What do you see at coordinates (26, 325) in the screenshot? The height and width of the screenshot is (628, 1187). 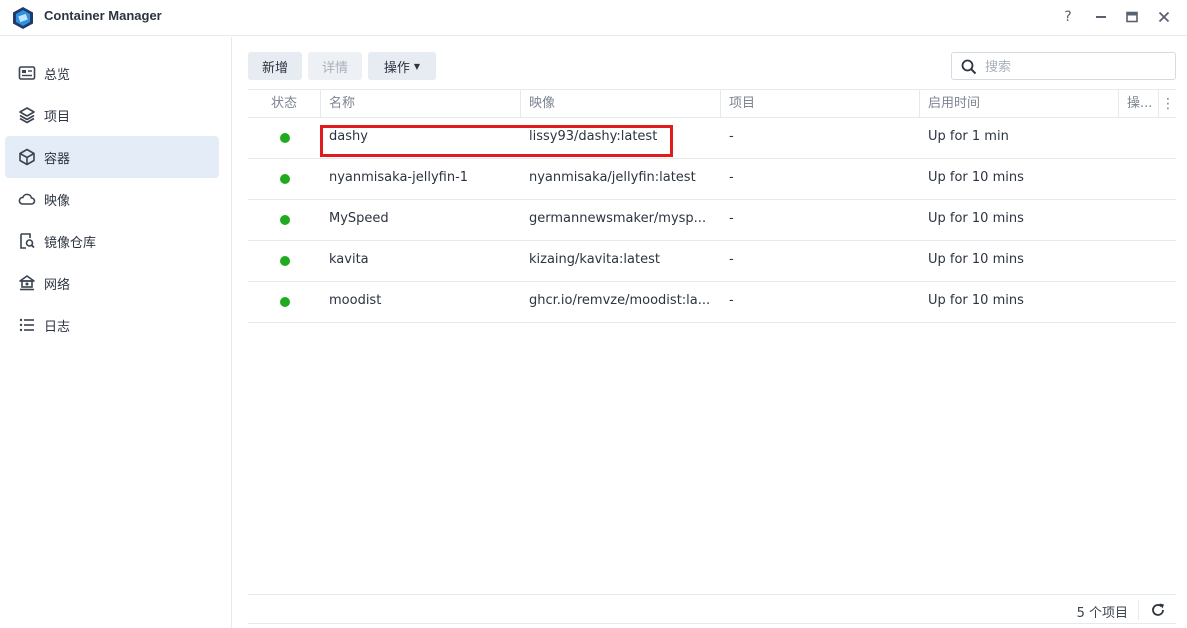 I see `list-icon` at bounding box center [26, 325].